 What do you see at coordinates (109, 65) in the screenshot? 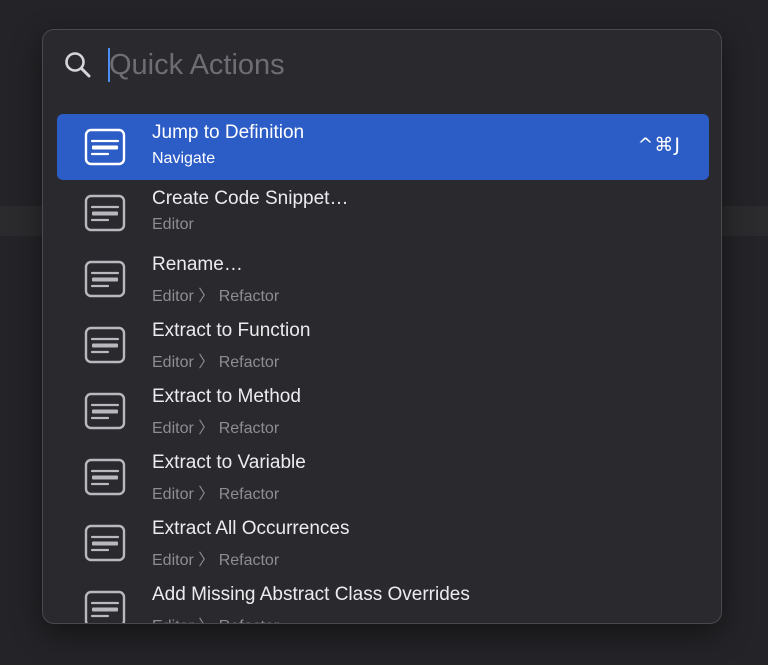
I see `text-caret` at bounding box center [109, 65].